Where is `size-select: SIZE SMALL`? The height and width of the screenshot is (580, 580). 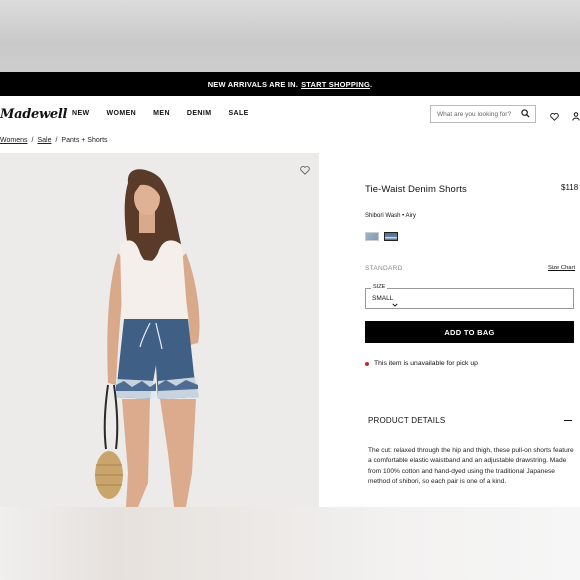 size-select: SIZE SMALL is located at coordinates (469, 296).